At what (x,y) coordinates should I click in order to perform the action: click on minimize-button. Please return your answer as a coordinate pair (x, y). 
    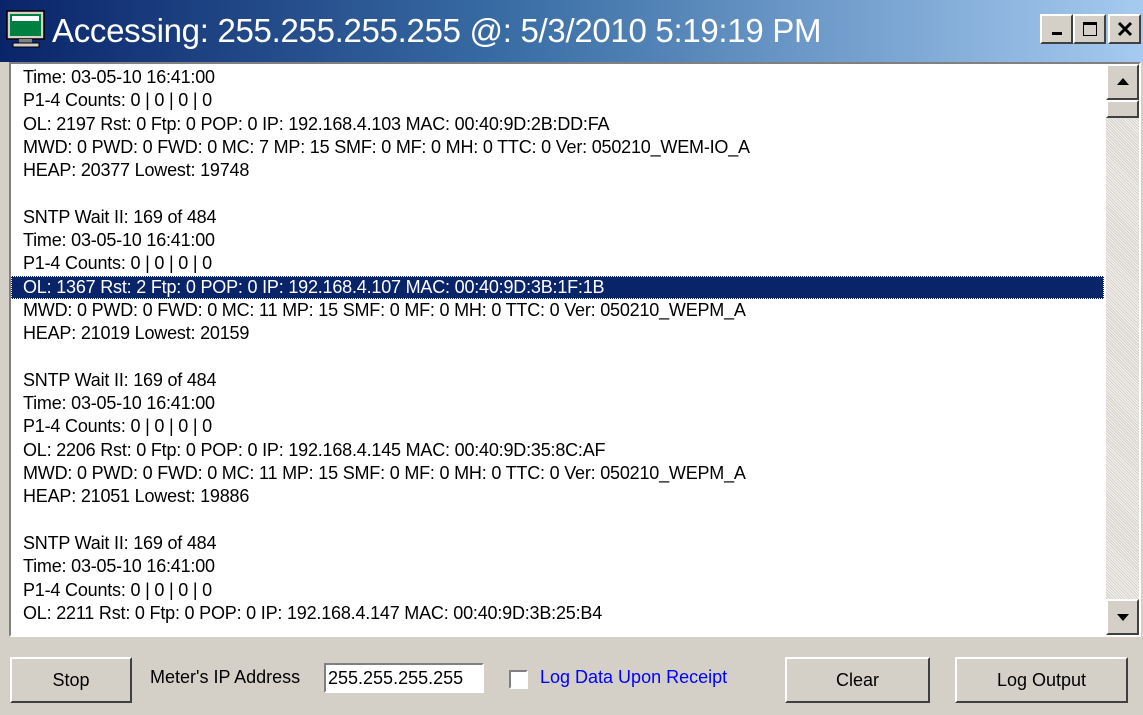
    Looking at the image, I should click on (1056, 29).